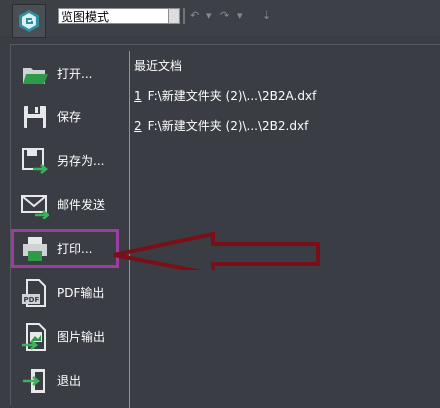  What do you see at coordinates (85, 17) in the screenshot?
I see `view-mode-value: 览图模式` at bounding box center [85, 17].